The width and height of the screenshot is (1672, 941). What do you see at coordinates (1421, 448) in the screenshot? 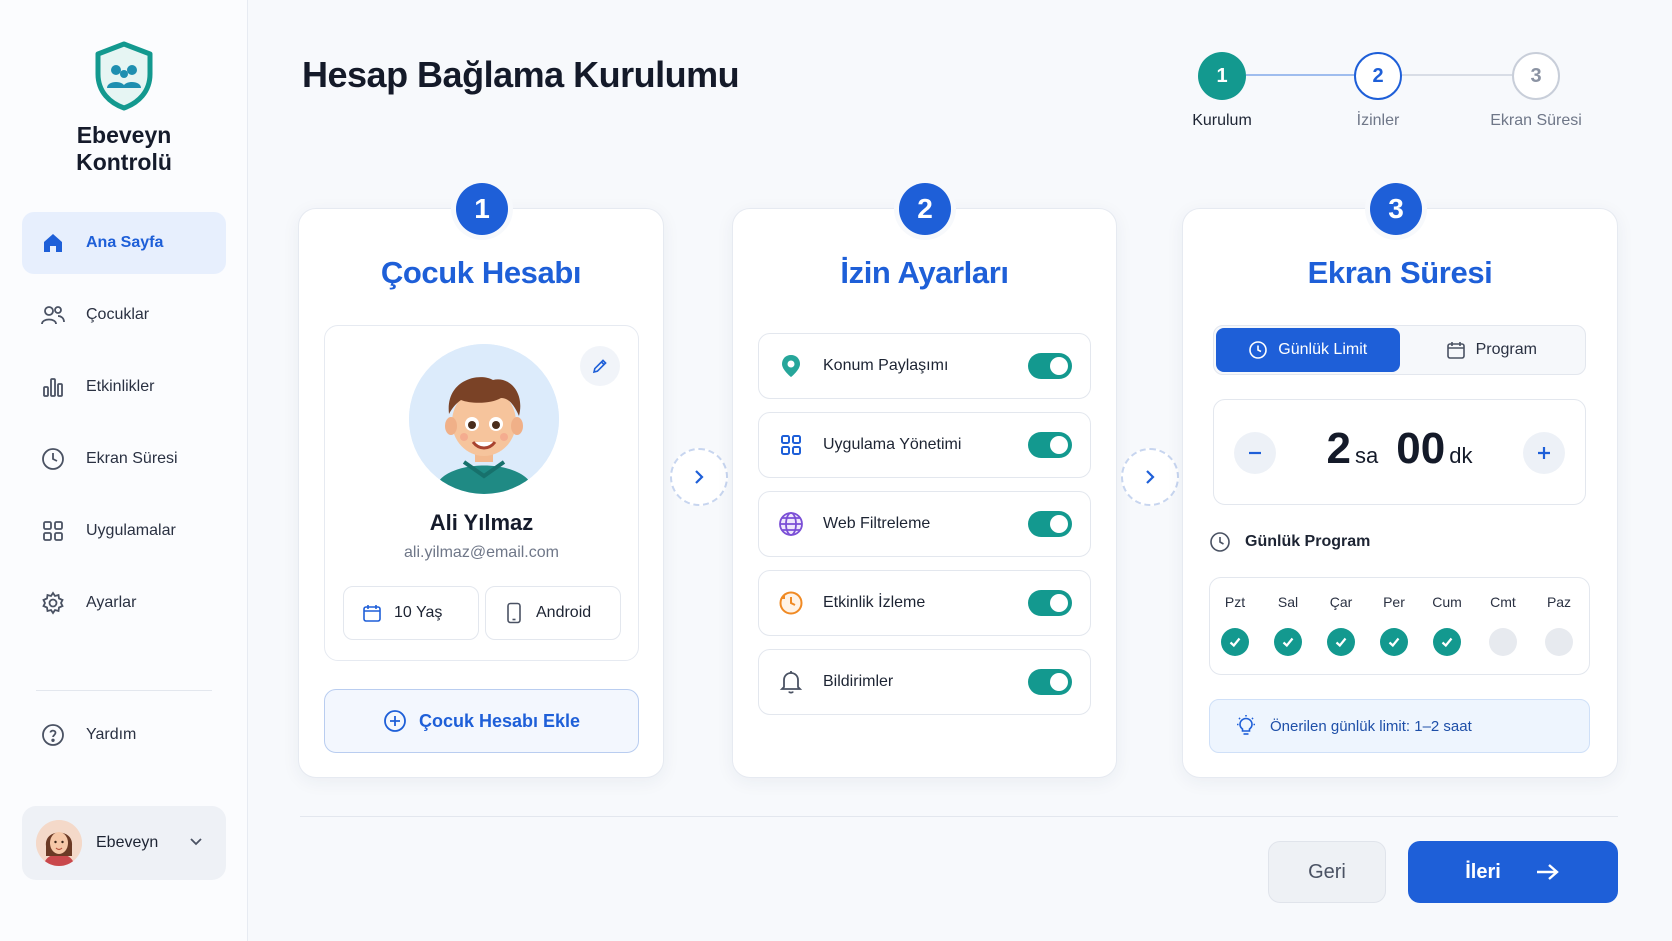
I see `minutes-value: 00` at bounding box center [1421, 448].